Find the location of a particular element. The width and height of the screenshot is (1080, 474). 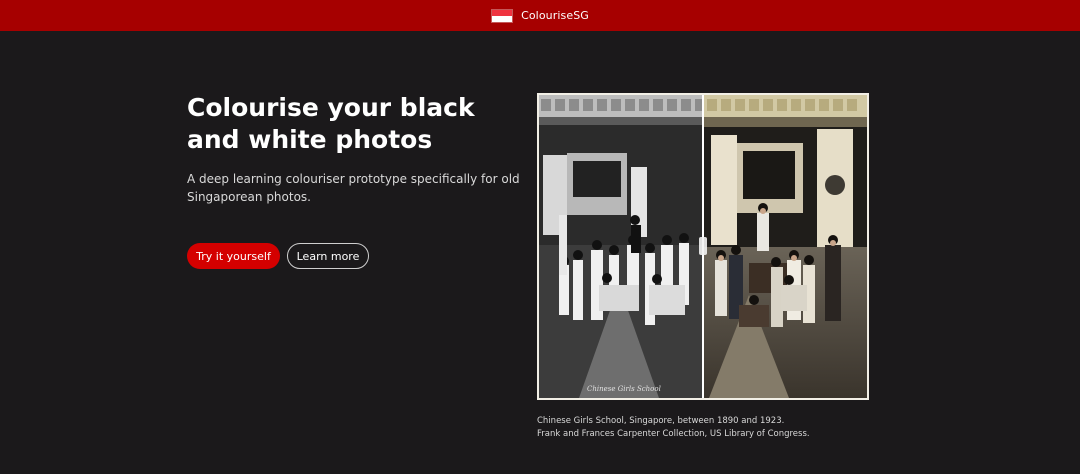

top-navbar: ColouriseSG is located at coordinates (540, 15).